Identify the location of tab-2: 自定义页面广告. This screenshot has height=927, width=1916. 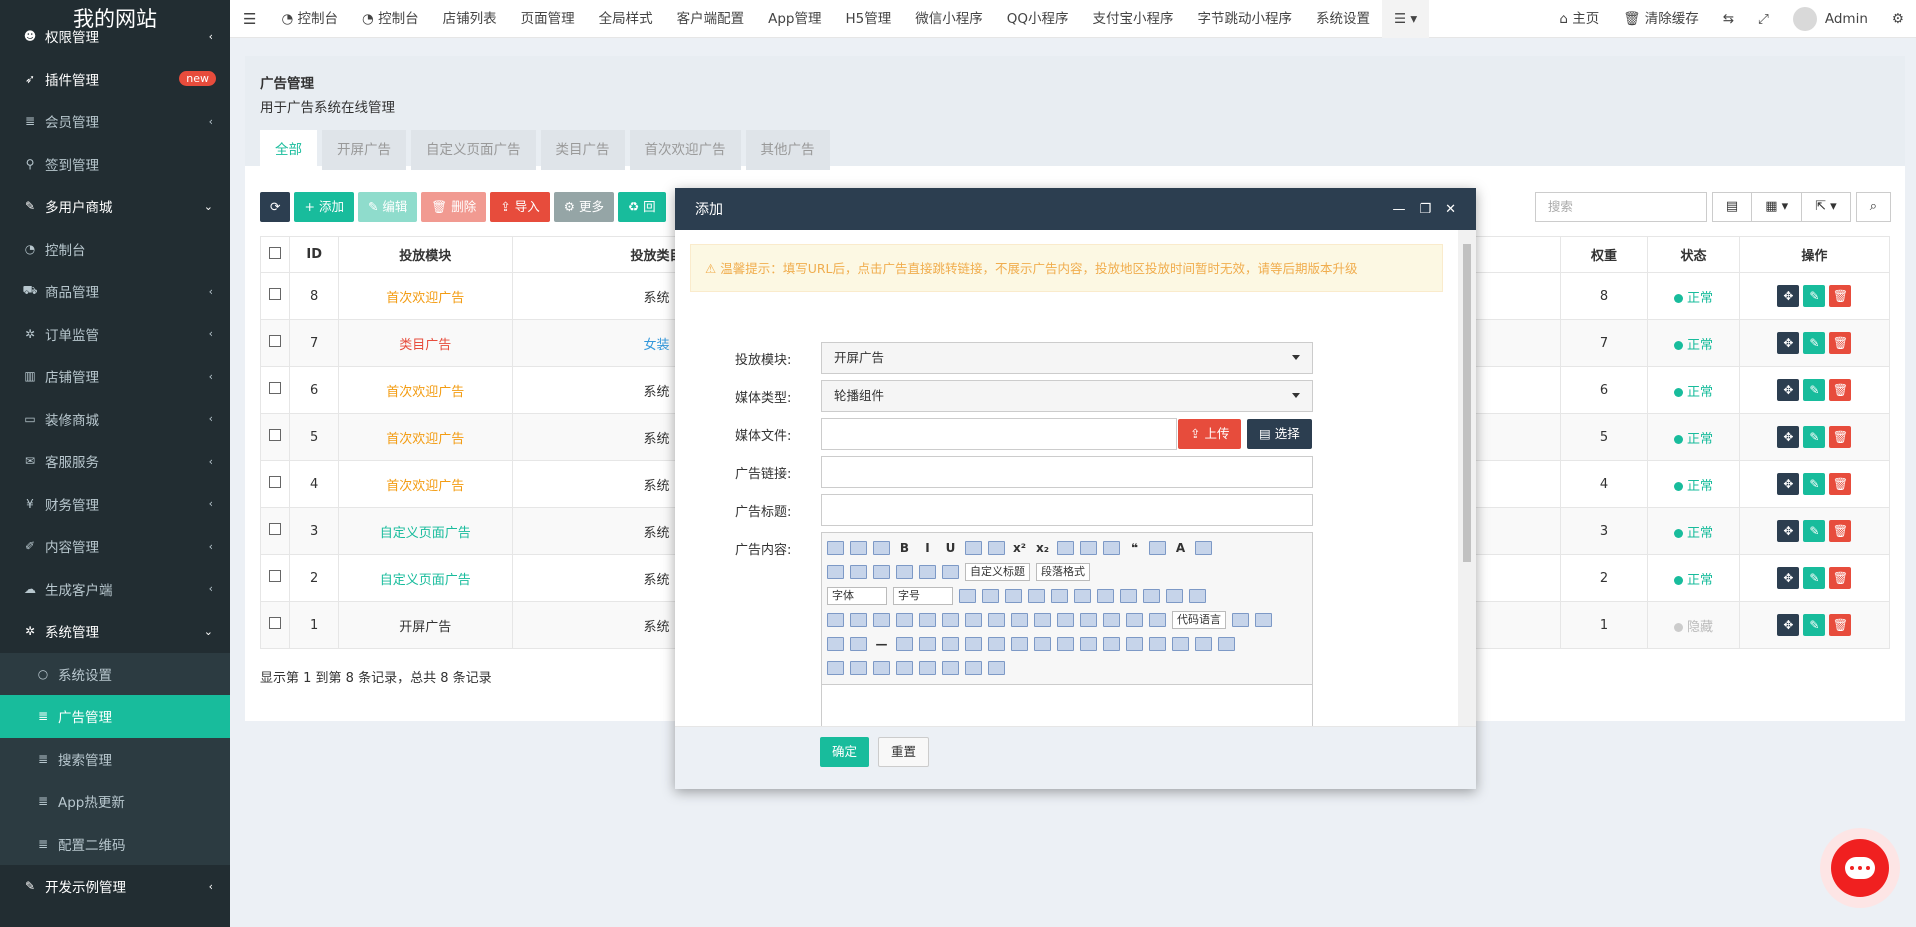
(473, 150).